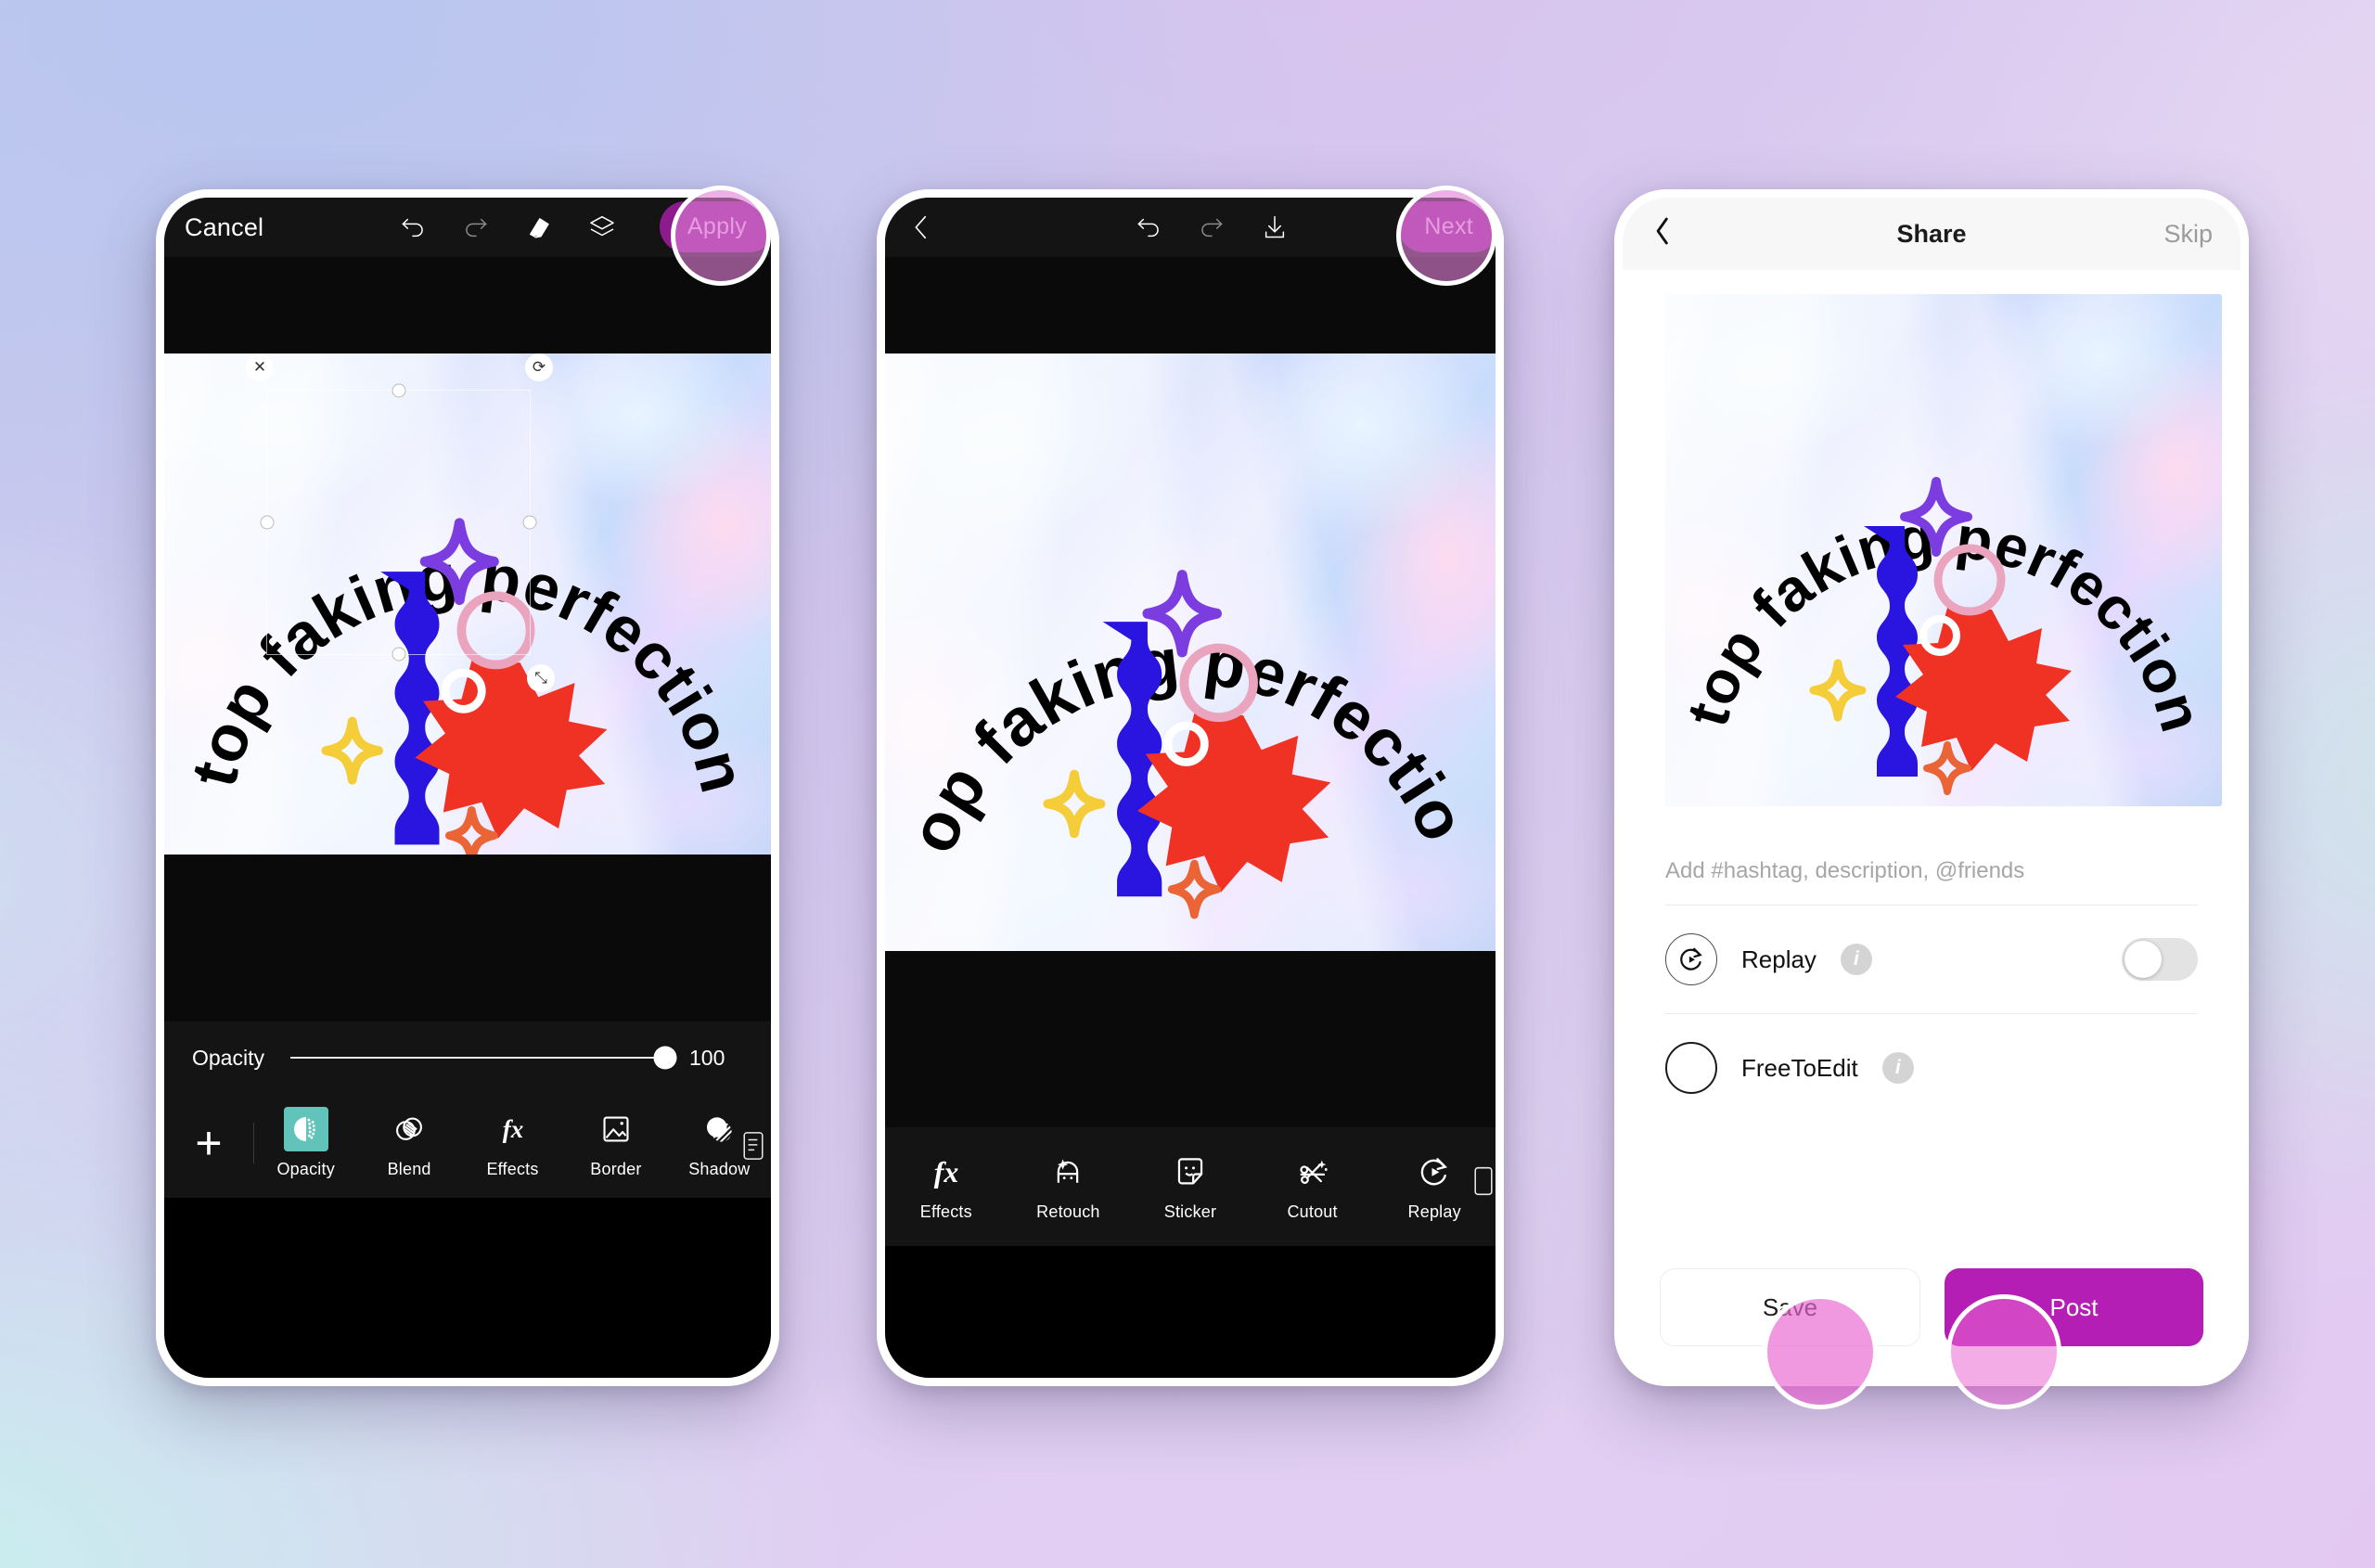  Describe the element at coordinates (224, 227) in the screenshot. I see `cancel-button: Cancel` at that location.